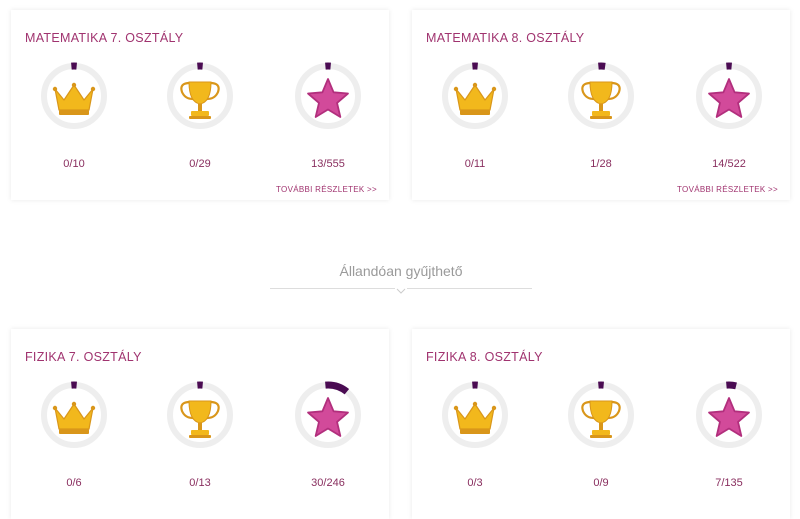 This screenshot has width=800, height=519. Describe the element at coordinates (328, 164) in the screenshot. I see `badge-value: 13/555` at that location.